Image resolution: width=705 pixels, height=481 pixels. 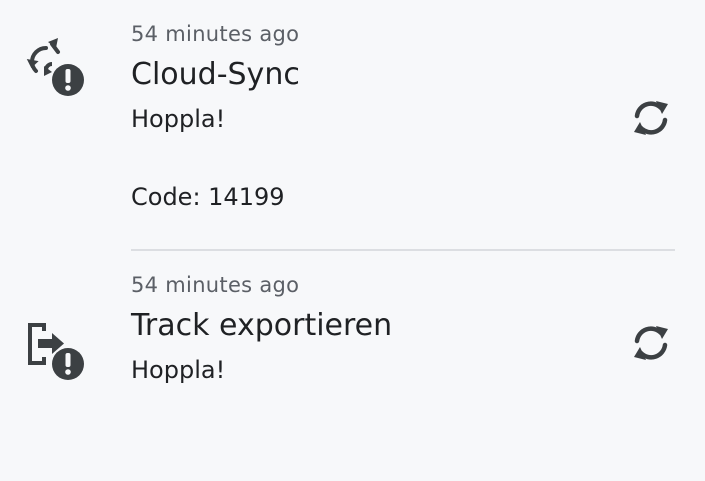 What do you see at coordinates (215, 74) in the screenshot?
I see `notification-title: Cloud-Sync` at bounding box center [215, 74].